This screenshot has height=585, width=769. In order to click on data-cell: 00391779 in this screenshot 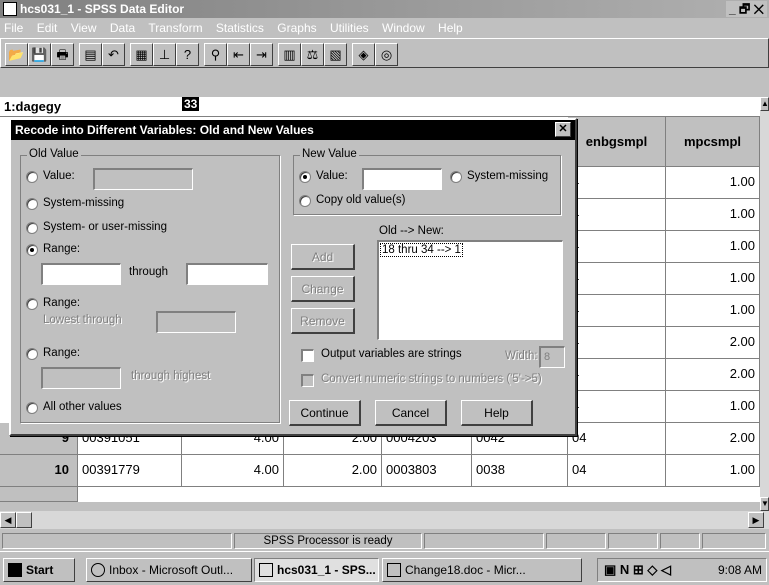, I will do `click(130, 471)`.